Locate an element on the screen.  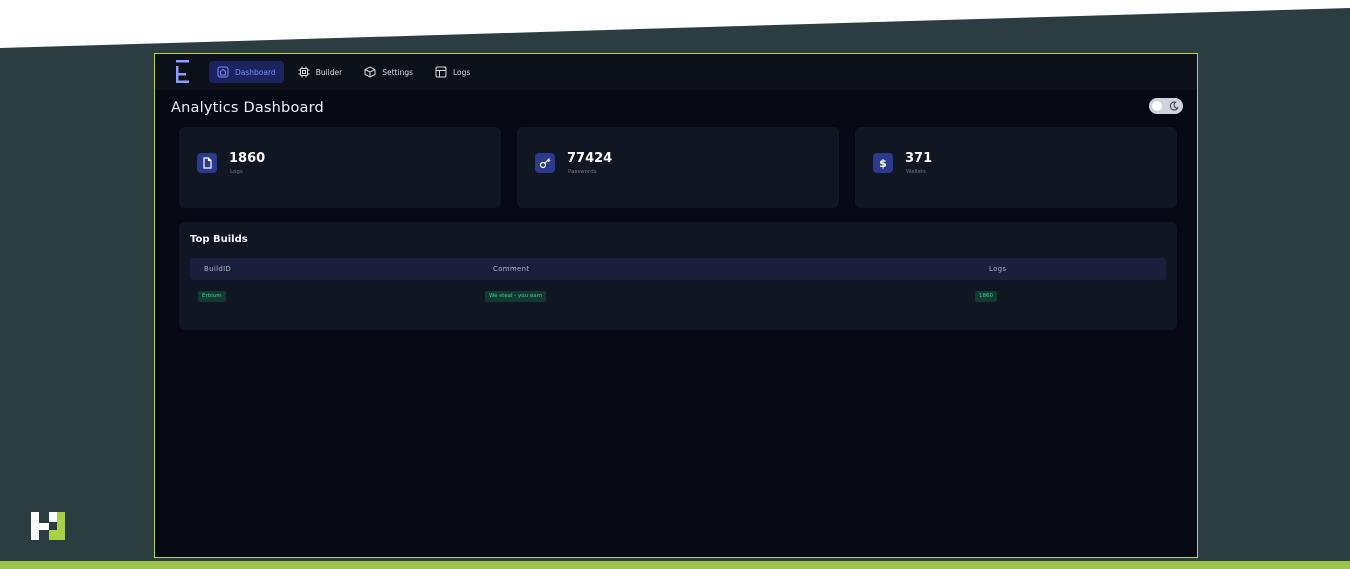
theme-toggle is located at coordinates (1166, 106).